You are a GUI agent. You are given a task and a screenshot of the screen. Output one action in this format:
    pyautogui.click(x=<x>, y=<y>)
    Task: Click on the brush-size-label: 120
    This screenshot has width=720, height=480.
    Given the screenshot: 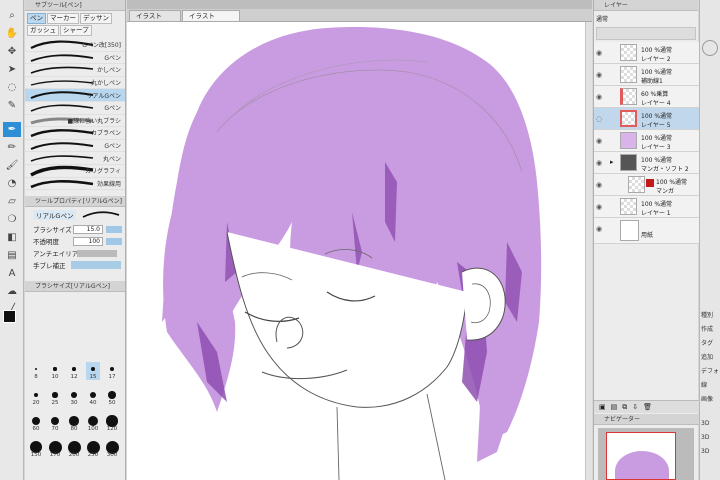 What is the action you would take?
    pyautogui.click(x=112, y=429)
    